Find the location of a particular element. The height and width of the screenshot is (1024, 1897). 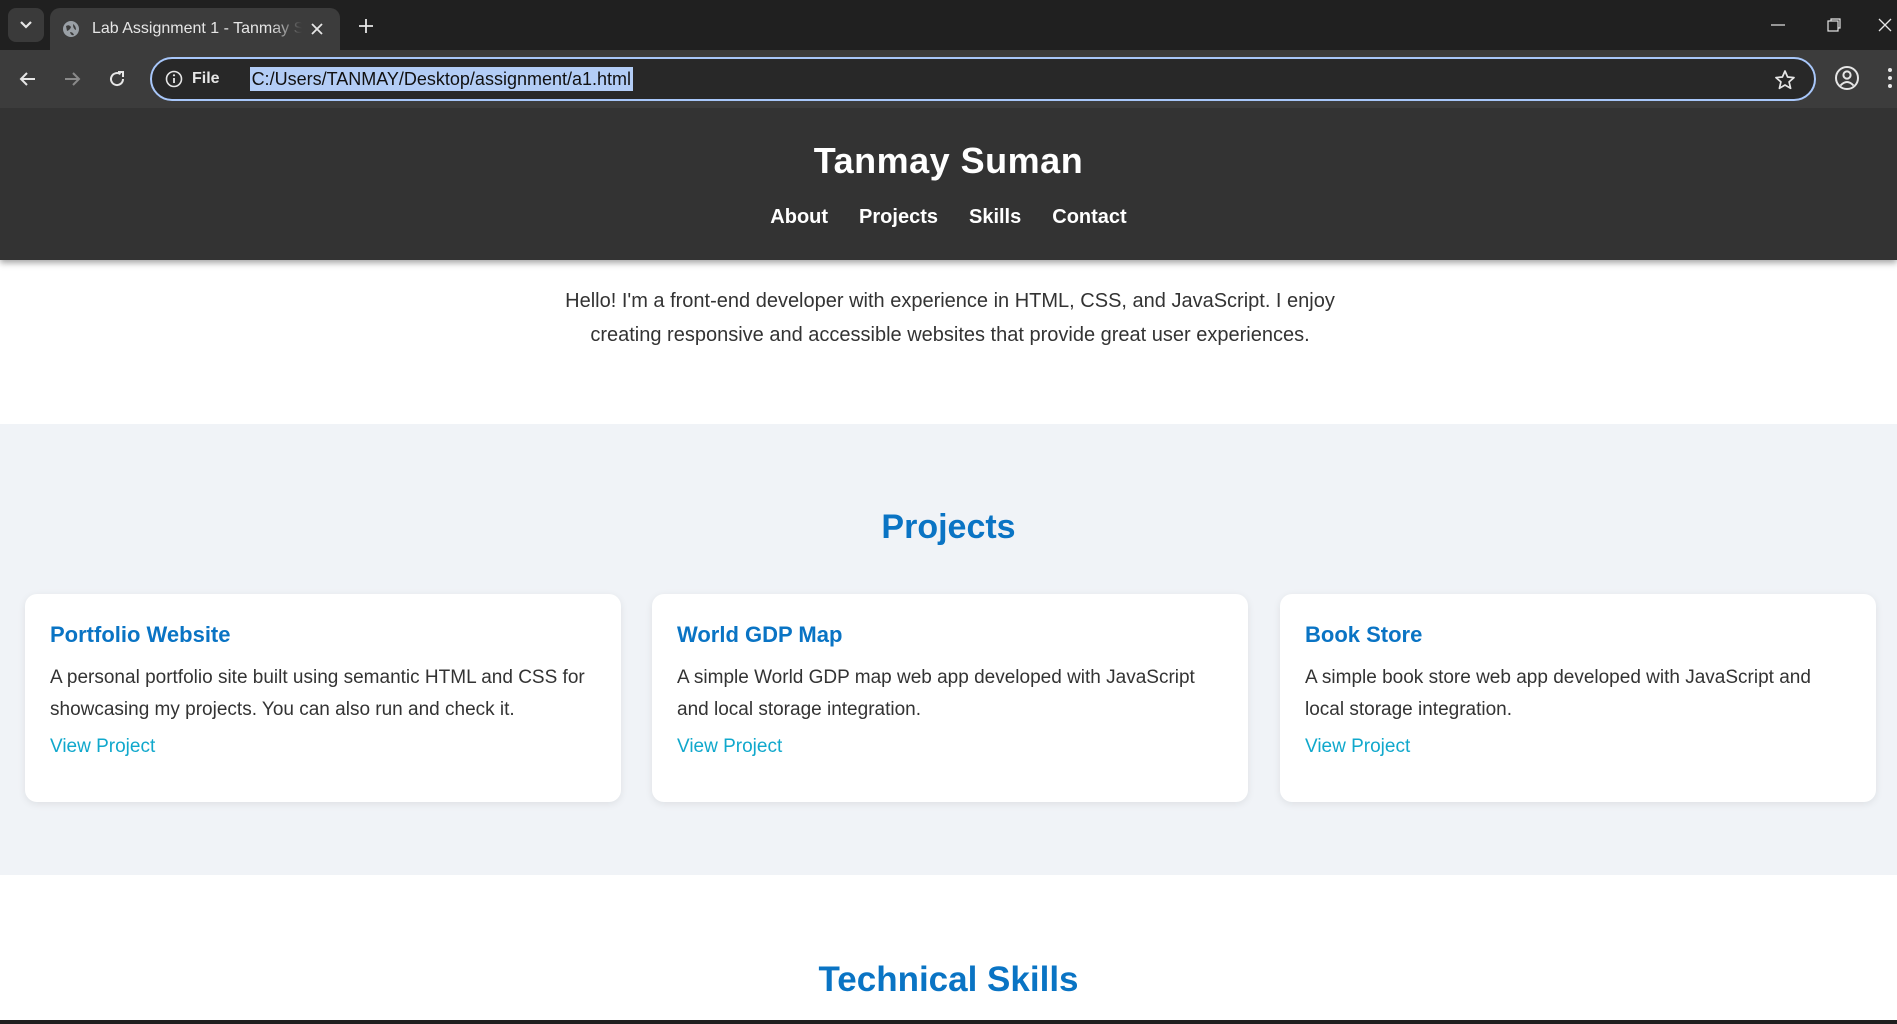

nav-about: About is located at coordinates (799, 217).